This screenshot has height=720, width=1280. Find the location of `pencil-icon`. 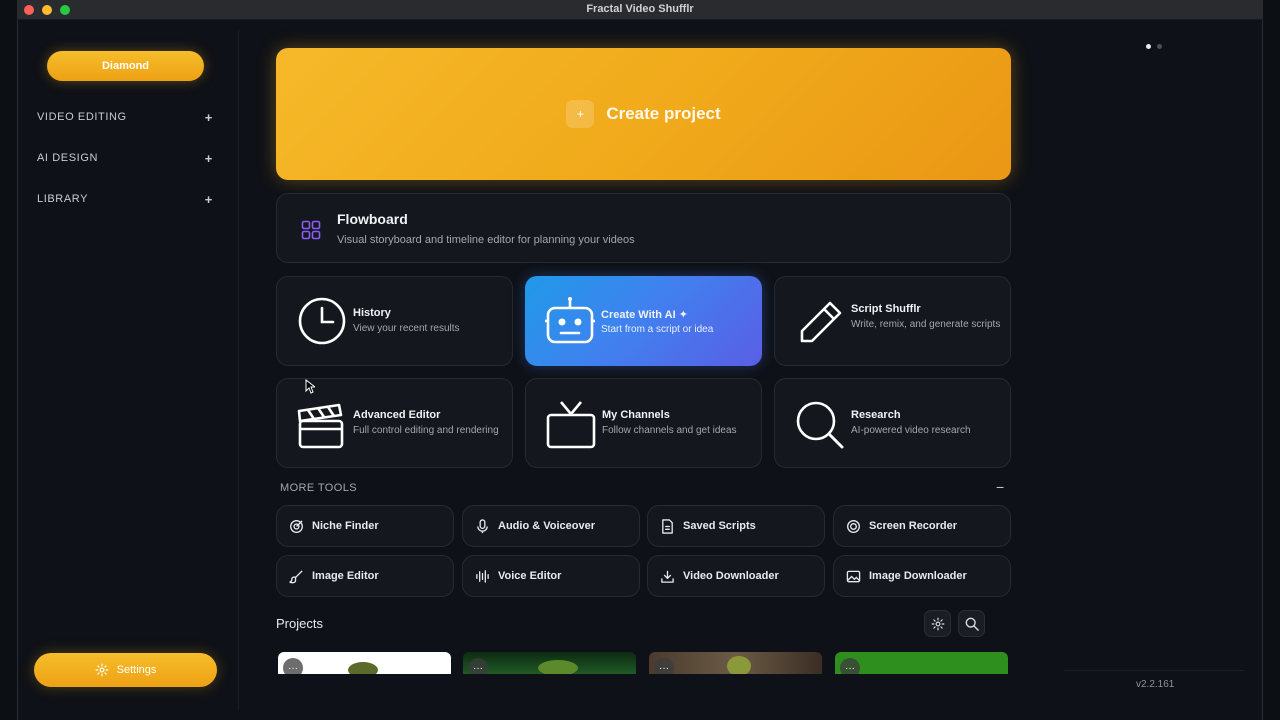

pencil-icon is located at coordinates (821, 322).